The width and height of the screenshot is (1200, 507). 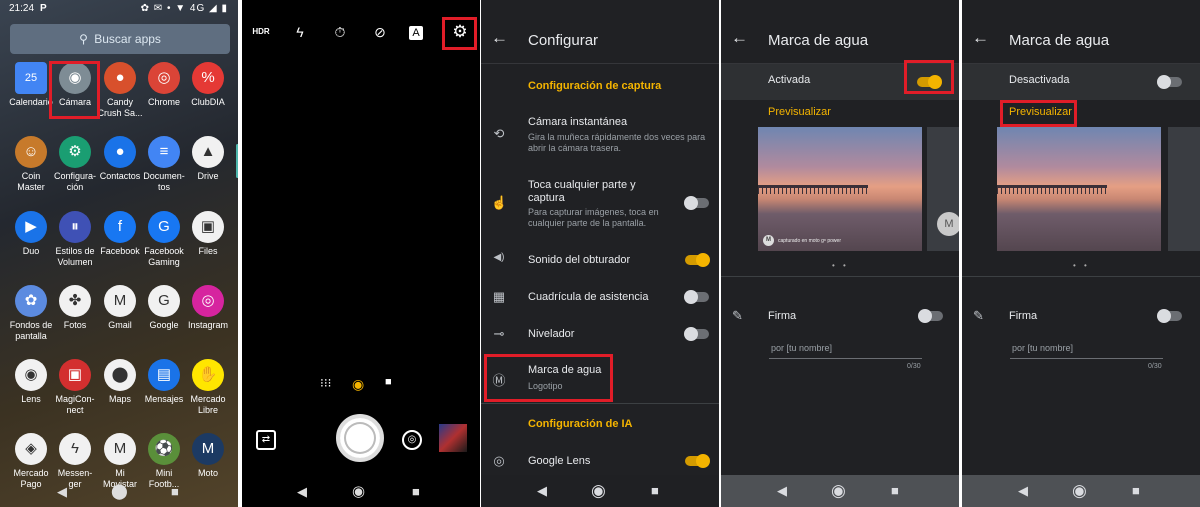 I want to click on navigation-bar: ◀ ◉ ■, so click(x=840, y=491).